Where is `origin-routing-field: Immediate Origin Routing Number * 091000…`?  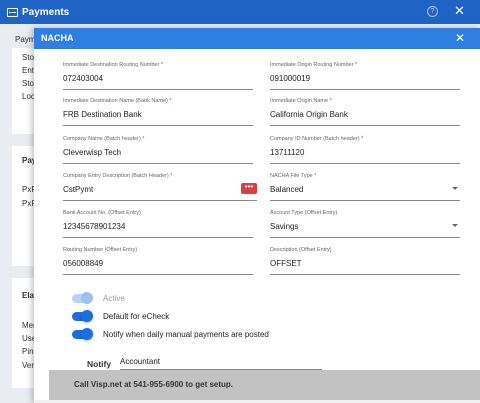 origin-routing-field: Immediate Origin Routing Number * 091000… is located at coordinates (365, 76).